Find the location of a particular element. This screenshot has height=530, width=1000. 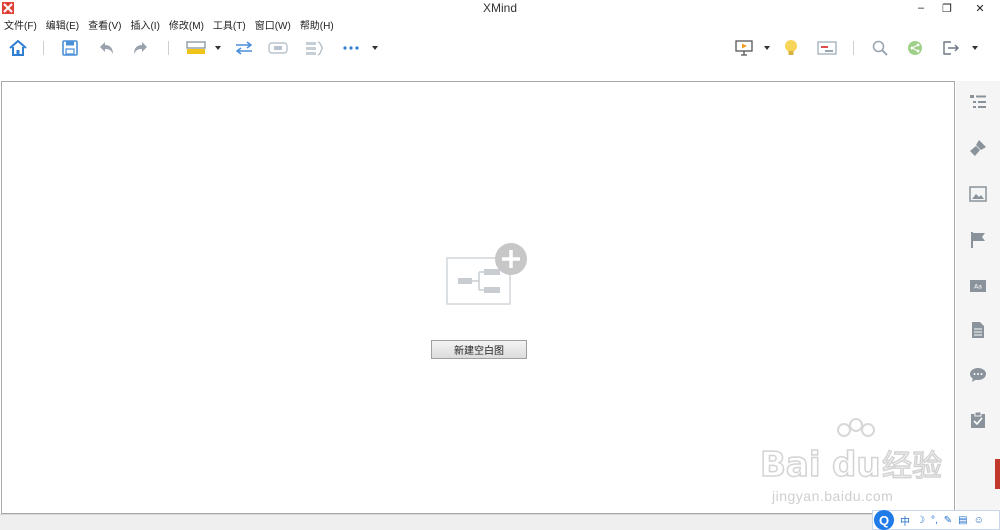

comments-icon is located at coordinates (978, 375).